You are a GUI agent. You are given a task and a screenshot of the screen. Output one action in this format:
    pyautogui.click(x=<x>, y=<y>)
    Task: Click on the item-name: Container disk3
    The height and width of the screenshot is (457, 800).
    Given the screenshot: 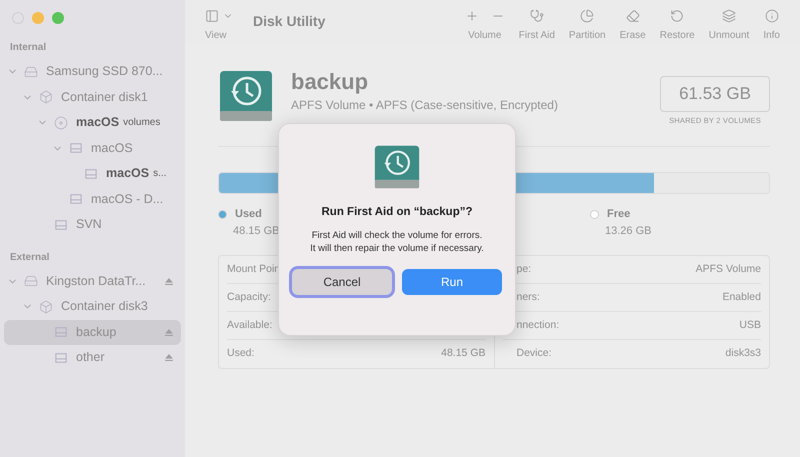 What is the action you would take?
    pyautogui.click(x=104, y=307)
    